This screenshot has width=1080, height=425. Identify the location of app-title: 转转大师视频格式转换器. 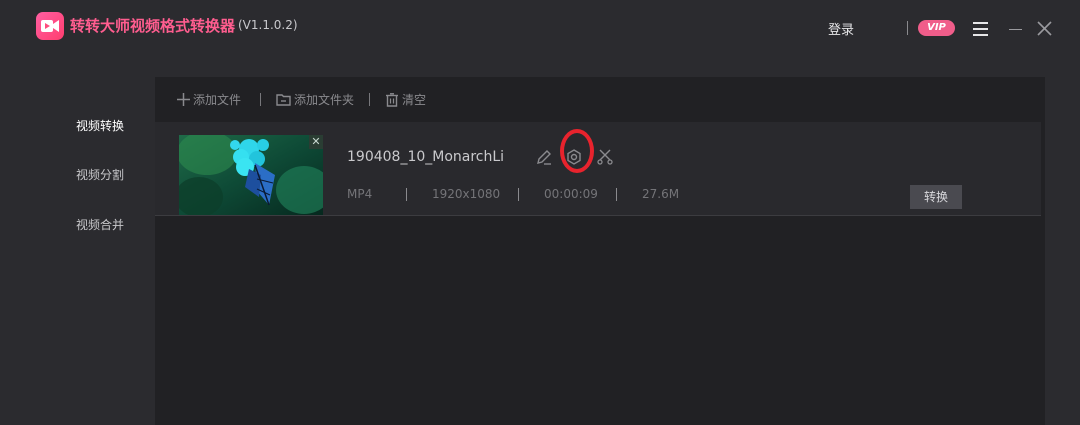
(153, 26).